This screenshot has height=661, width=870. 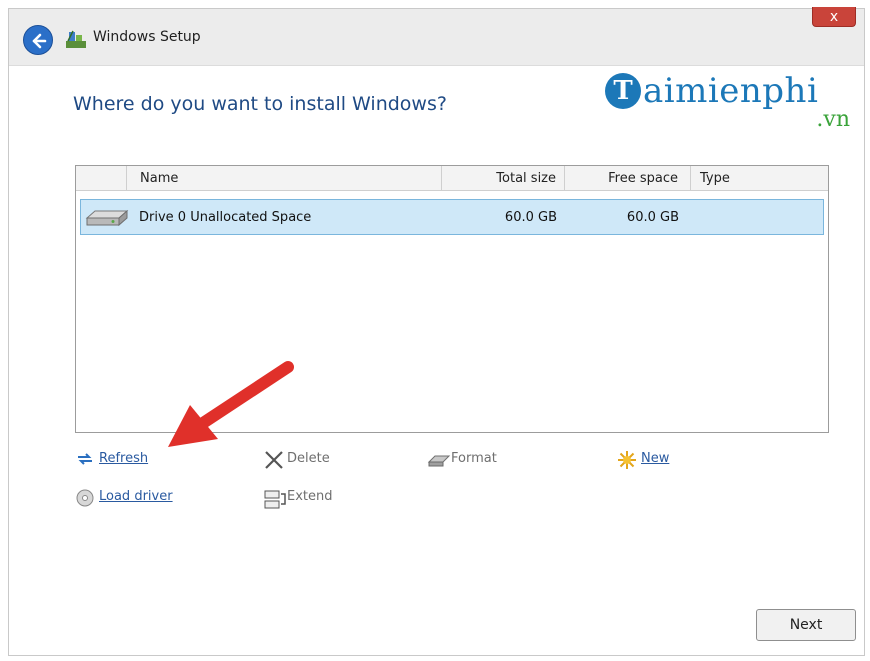 I want to click on new-starburst-icon, so click(x=627, y=460).